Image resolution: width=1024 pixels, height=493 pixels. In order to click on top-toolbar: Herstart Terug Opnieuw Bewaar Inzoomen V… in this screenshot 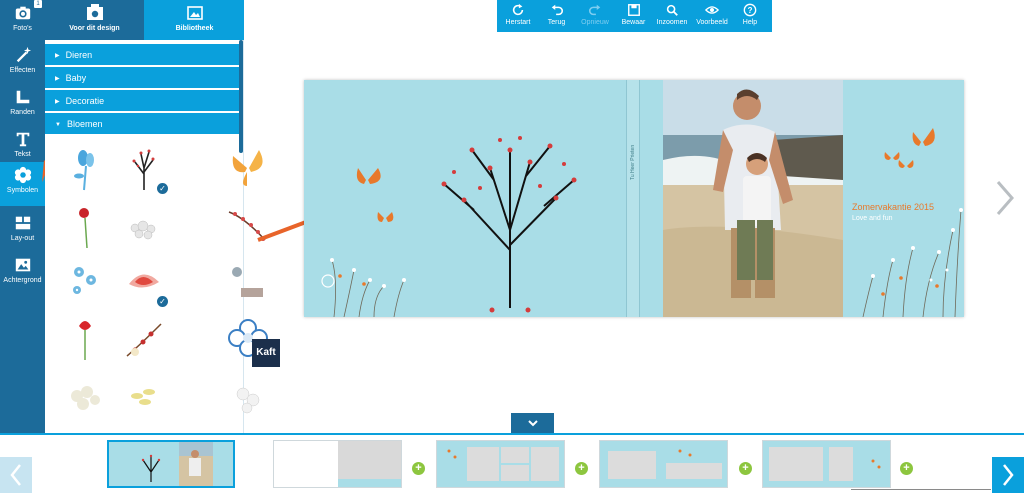, I will do `click(634, 16)`.